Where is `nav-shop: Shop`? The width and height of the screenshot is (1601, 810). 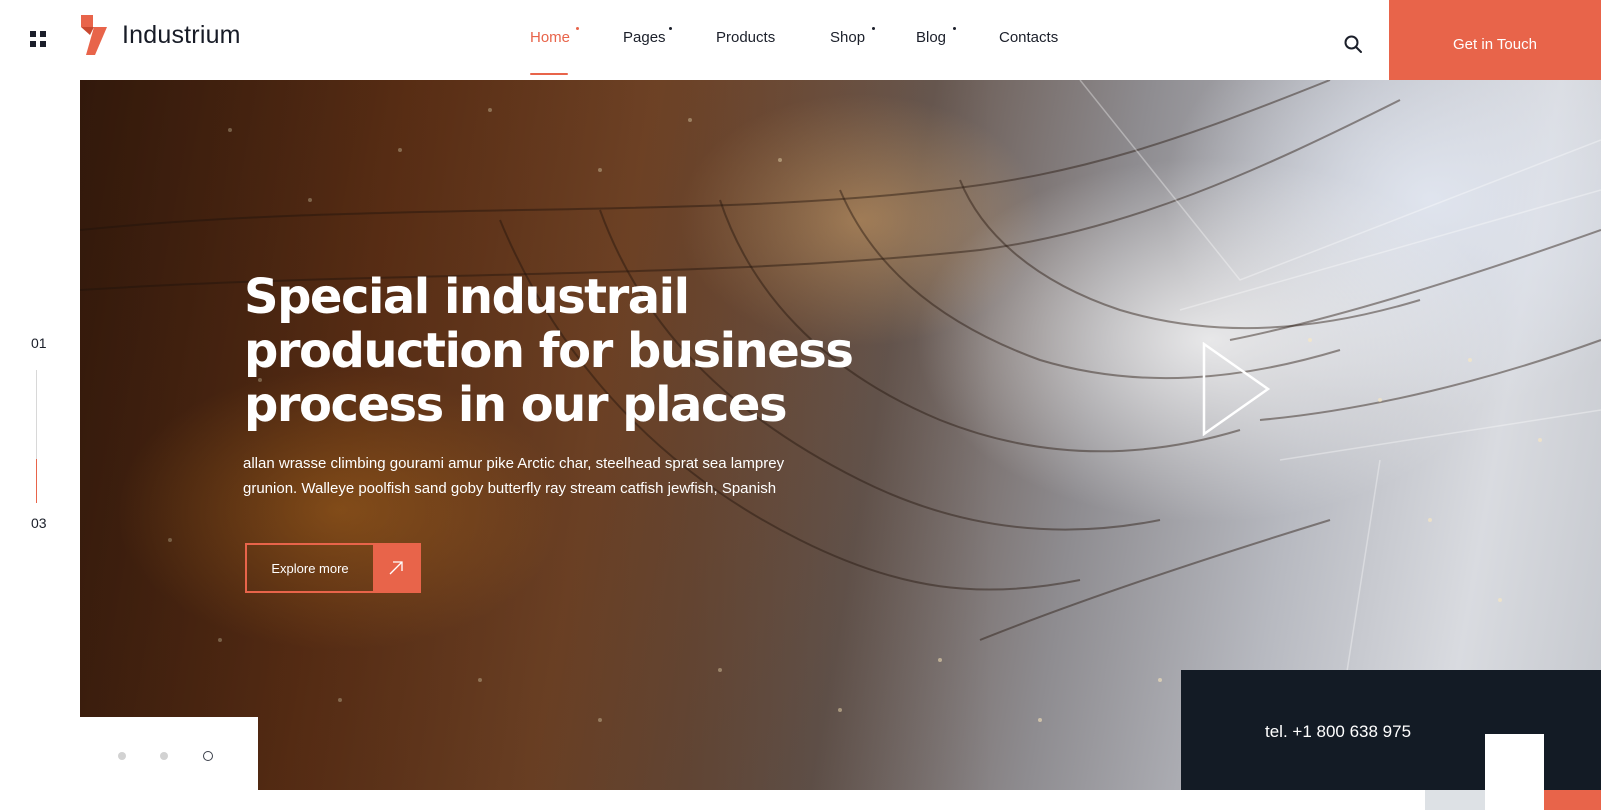 nav-shop: Shop is located at coordinates (852, 36).